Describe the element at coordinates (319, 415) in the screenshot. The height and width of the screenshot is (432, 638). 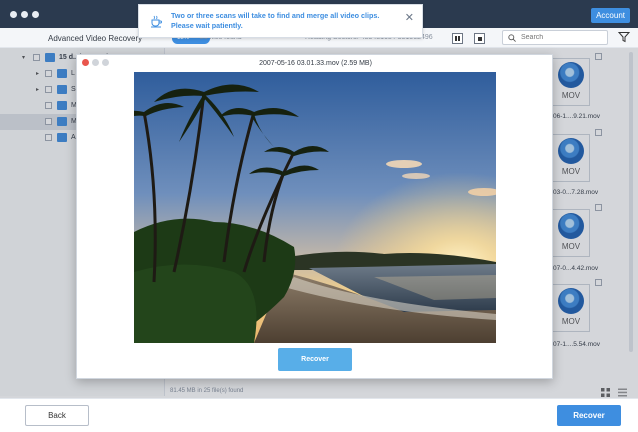
I see `footer-bar: Back Recover` at that location.